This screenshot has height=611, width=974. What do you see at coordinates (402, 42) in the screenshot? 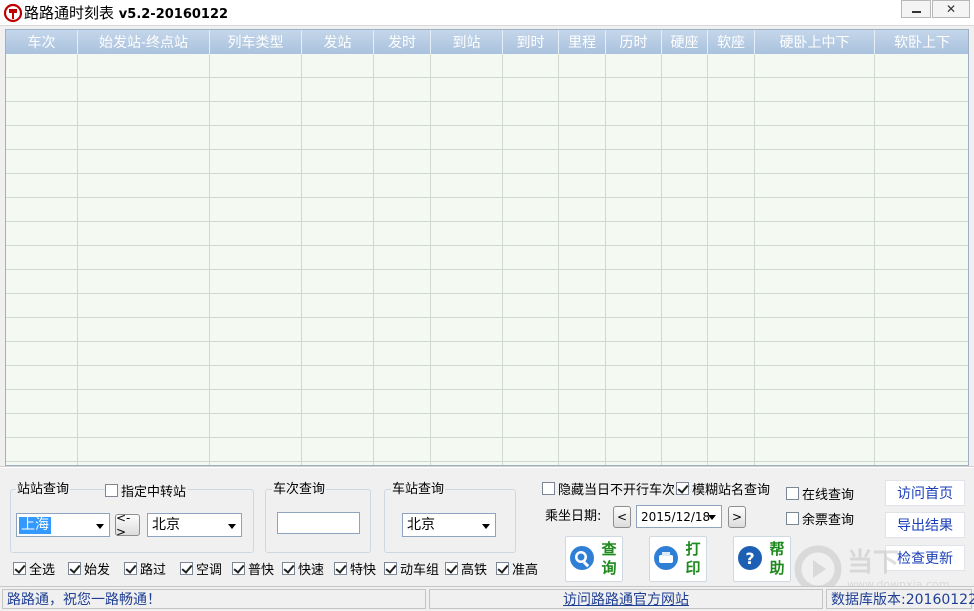
I see `column-header: 发时` at bounding box center [402, 42].